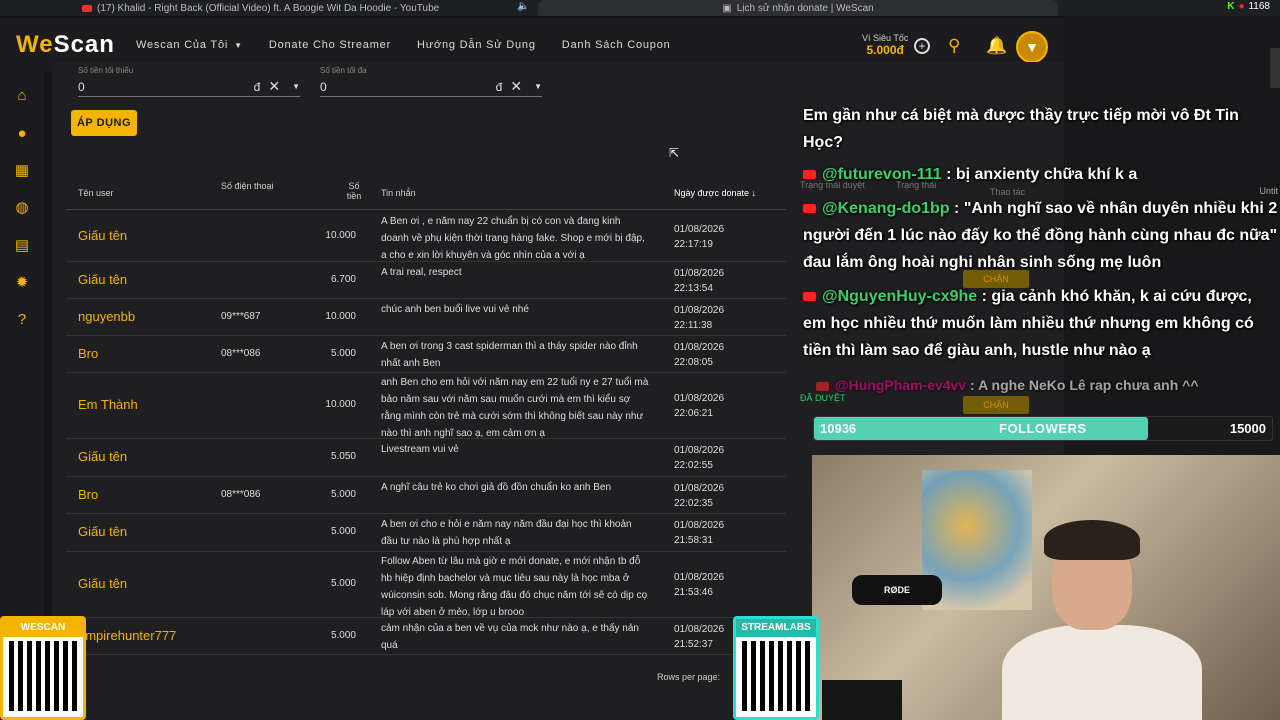 This screenshot has height=720, width=1280. I want to click on max-amount-field: 0 đ ✕ ▼, so click(431, 87).